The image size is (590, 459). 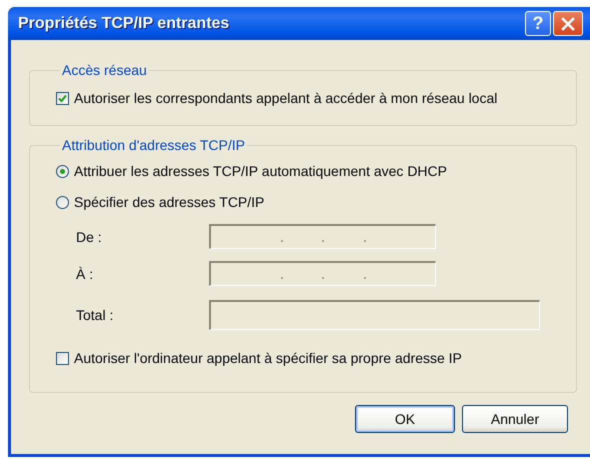 I want to click on radio-label: Attribuer les adresses TCP/IP automatiquement avec DHCP, so click(x=260, y=171).